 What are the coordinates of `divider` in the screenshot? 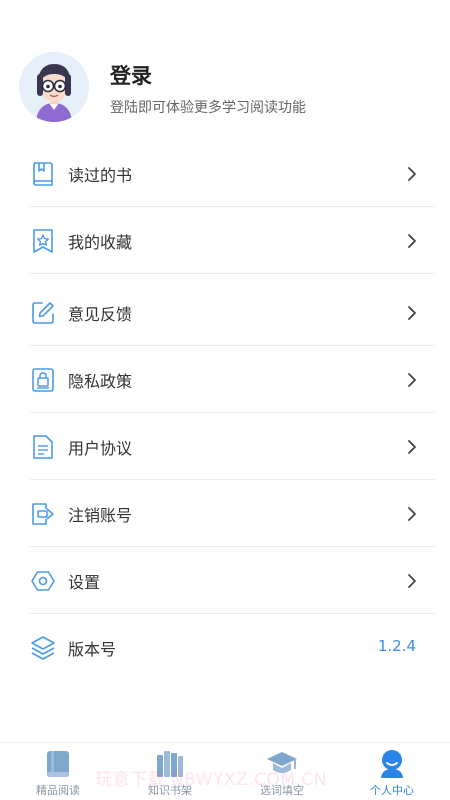 It's located at (232, 273).